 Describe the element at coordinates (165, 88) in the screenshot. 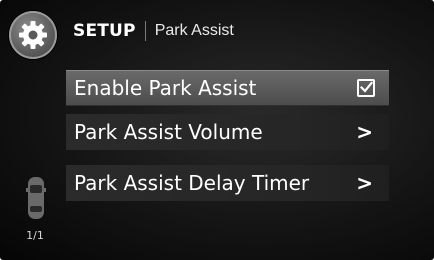

I see `menu-item-label: Enable Park Assist` at that location.